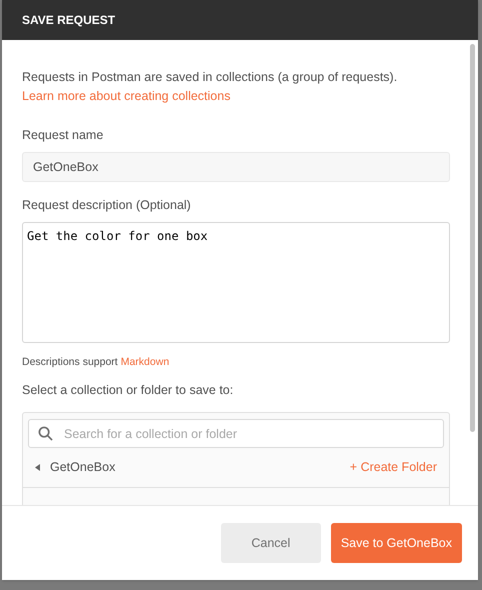  Describe the element at coordinates (63, 135) in the screenshot. I see `name-label: Request name` at that location.